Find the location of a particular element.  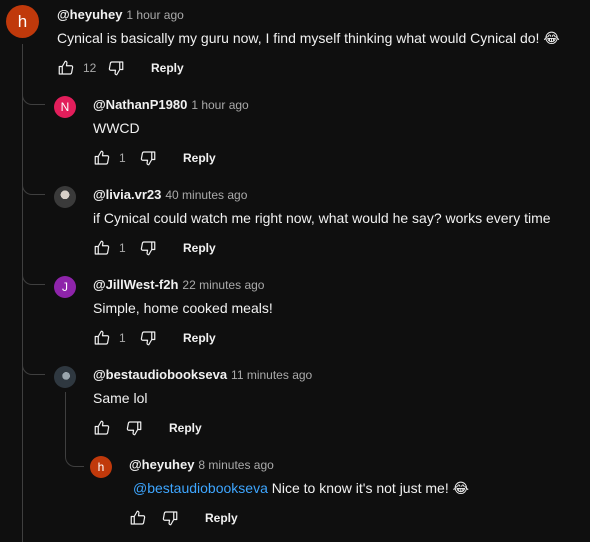

comment-time: 8 minutes ago is located at coordinates (235, 465).